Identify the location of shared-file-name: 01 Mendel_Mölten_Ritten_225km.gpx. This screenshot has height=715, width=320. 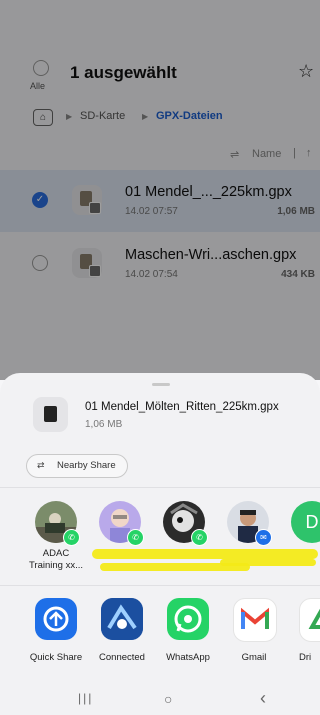
(182, 407).